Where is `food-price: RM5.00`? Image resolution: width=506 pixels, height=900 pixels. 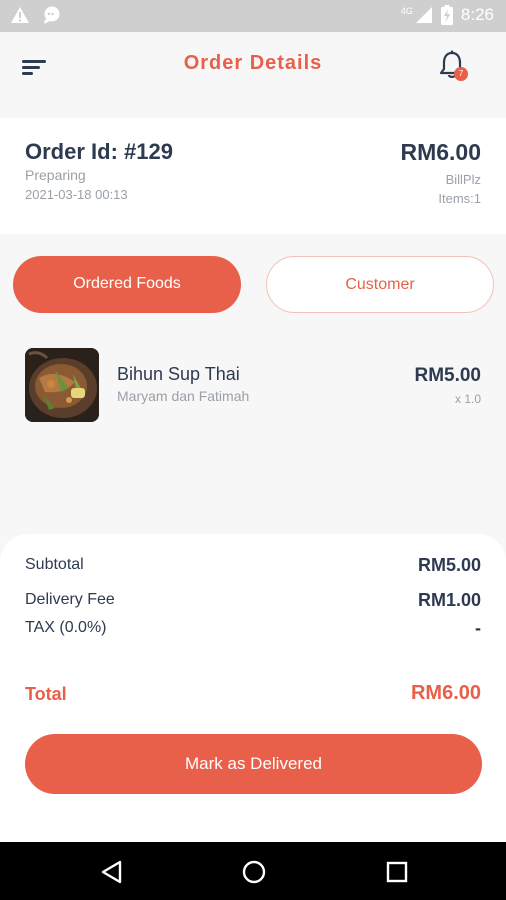
food-price: RM5.00 is located at coordinates (447, 375).